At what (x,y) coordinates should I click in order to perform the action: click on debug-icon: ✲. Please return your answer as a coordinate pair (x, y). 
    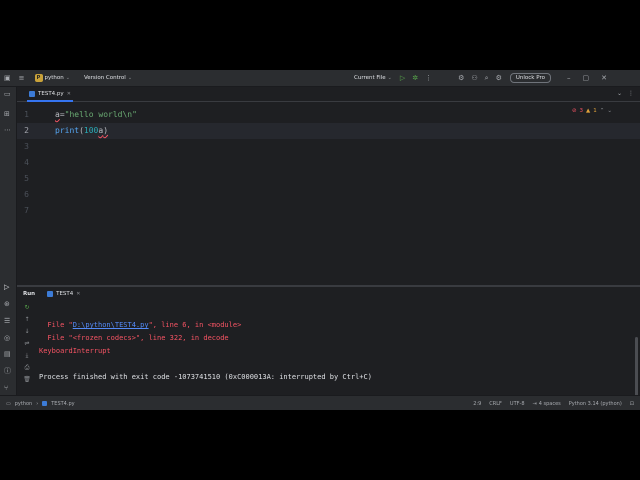
    Looking at the image, I should click on (415, 78).